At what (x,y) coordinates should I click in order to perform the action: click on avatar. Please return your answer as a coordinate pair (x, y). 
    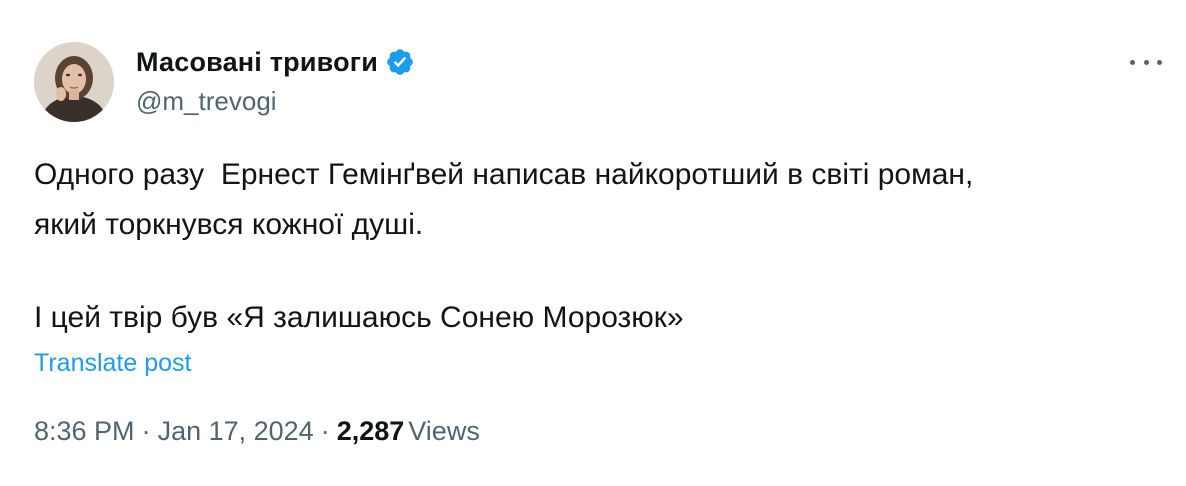
    Looking at the image, I should click on (74, 82).